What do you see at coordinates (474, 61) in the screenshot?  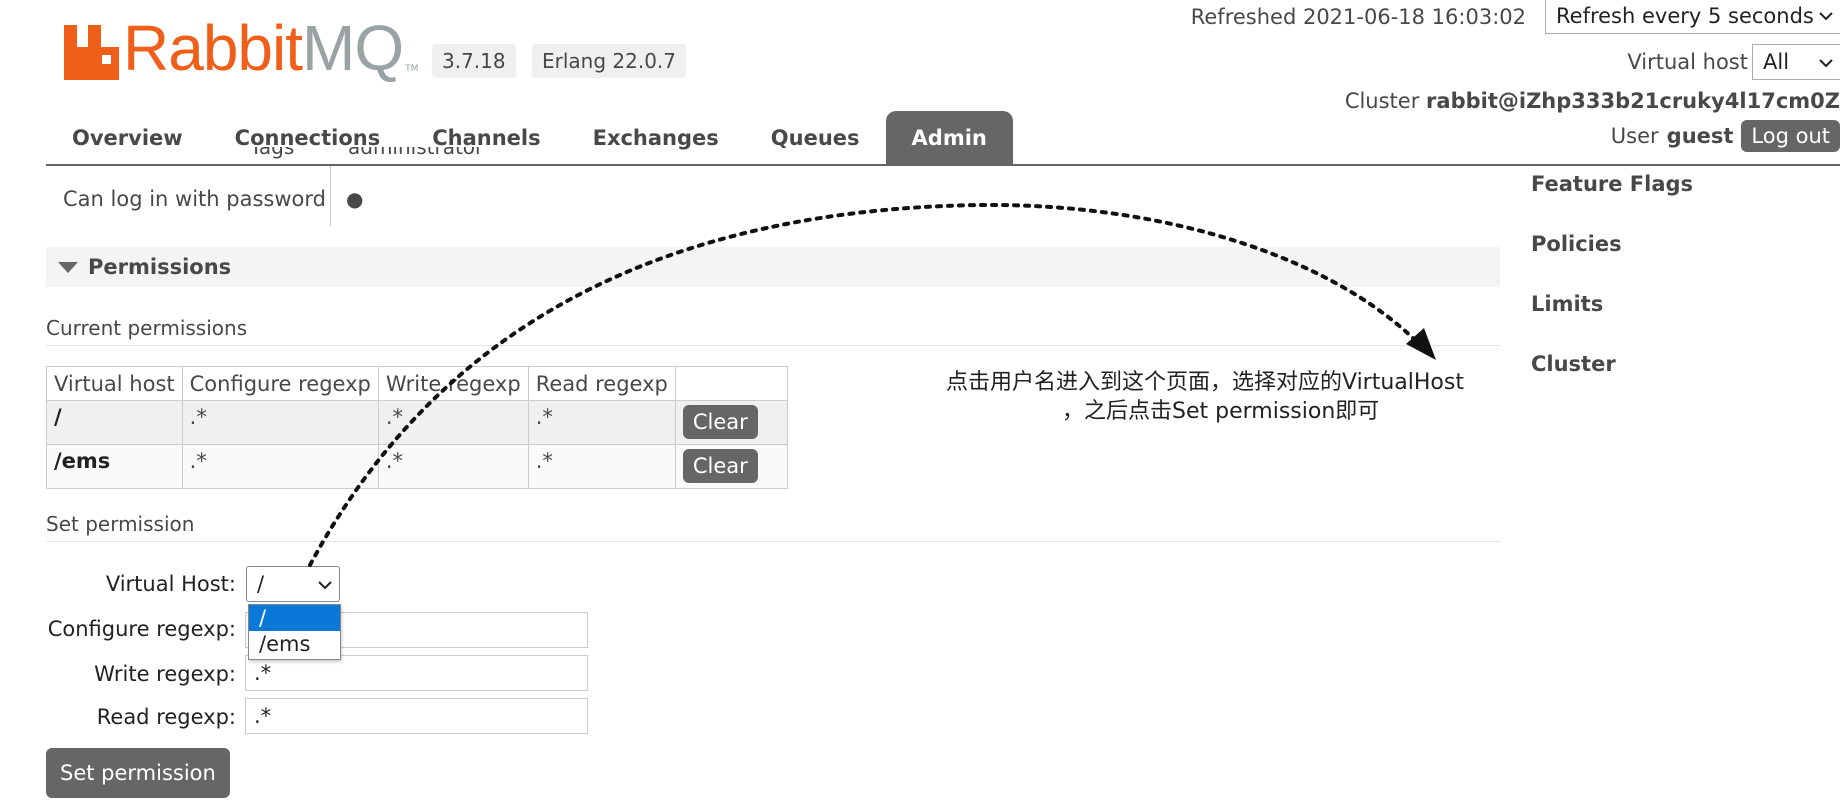 I see `version-badge: 3.7.18` at bounding box center [474, 61].